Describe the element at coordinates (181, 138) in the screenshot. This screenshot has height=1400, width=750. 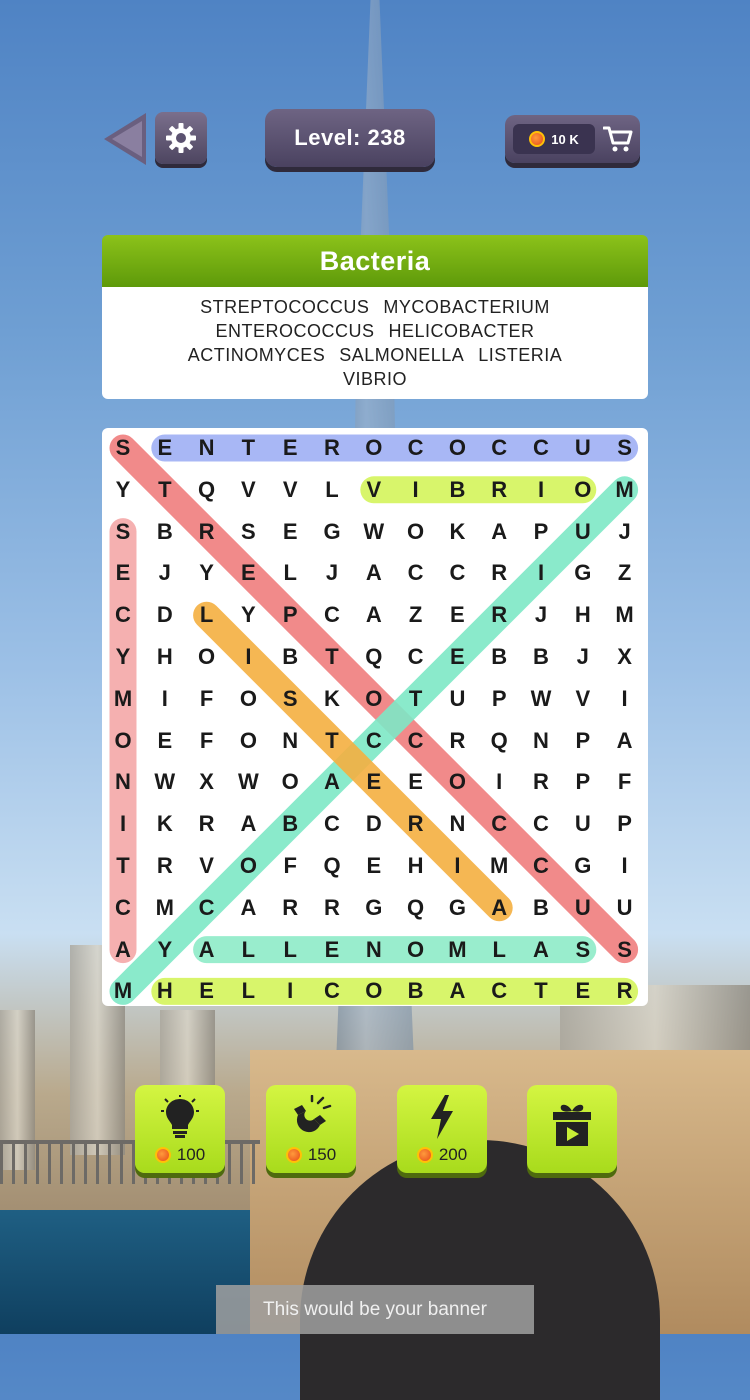
I see `settings-button` at that location.